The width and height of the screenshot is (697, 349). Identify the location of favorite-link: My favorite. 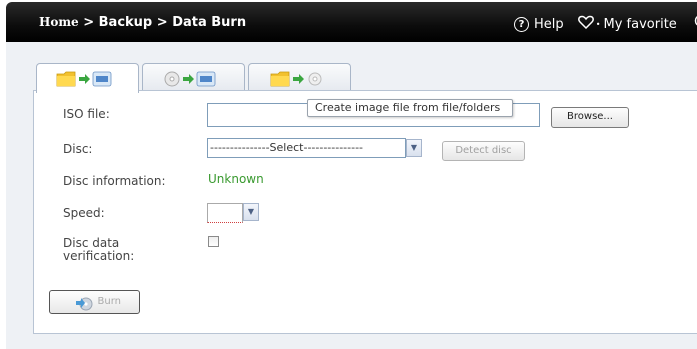
(640, 24).